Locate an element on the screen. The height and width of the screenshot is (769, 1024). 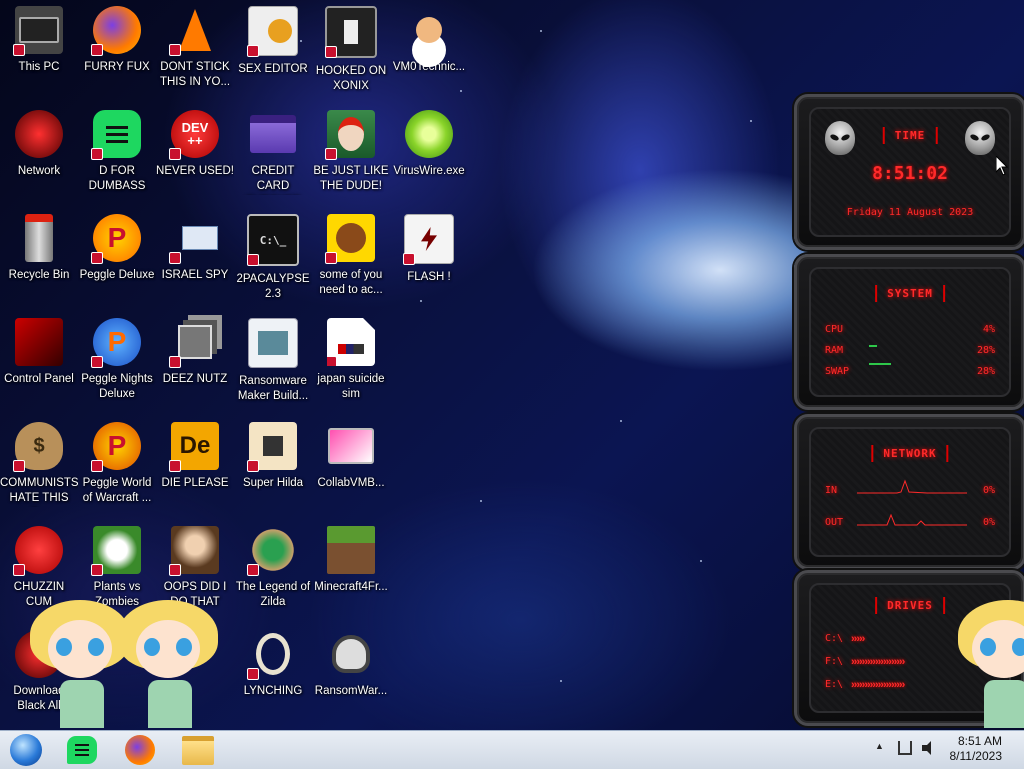
volume-tray-icon is located at coordinates (930, 748).